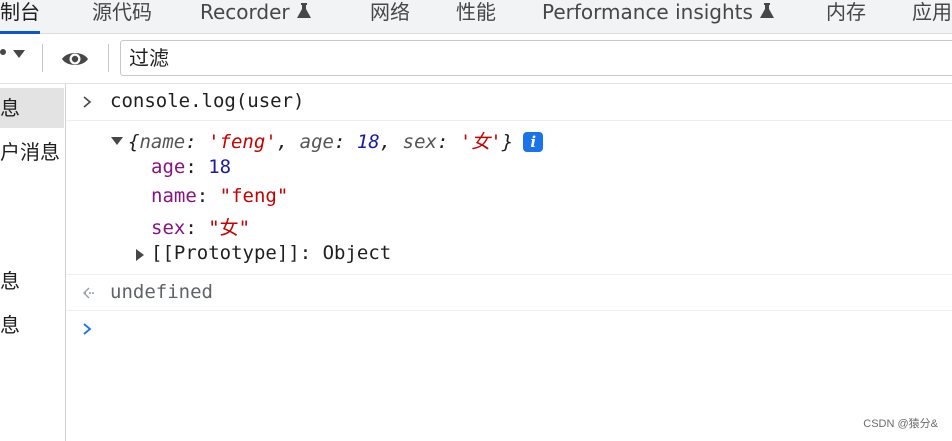 This screenshot has width=952, height=441. I want to click on prototype-entry: [[Prototype]]: Object, so click(271, 253).